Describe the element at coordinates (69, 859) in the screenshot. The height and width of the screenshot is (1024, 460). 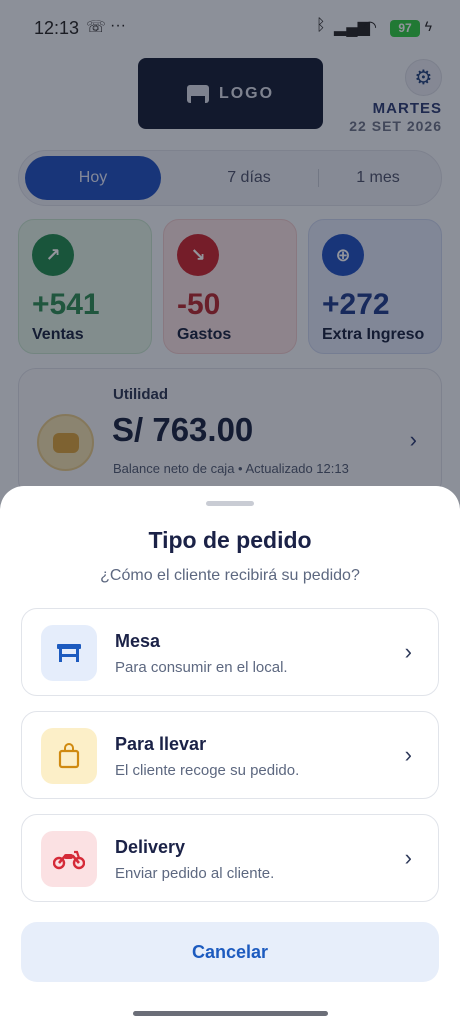
I see `motorcycle-icon` at that location.